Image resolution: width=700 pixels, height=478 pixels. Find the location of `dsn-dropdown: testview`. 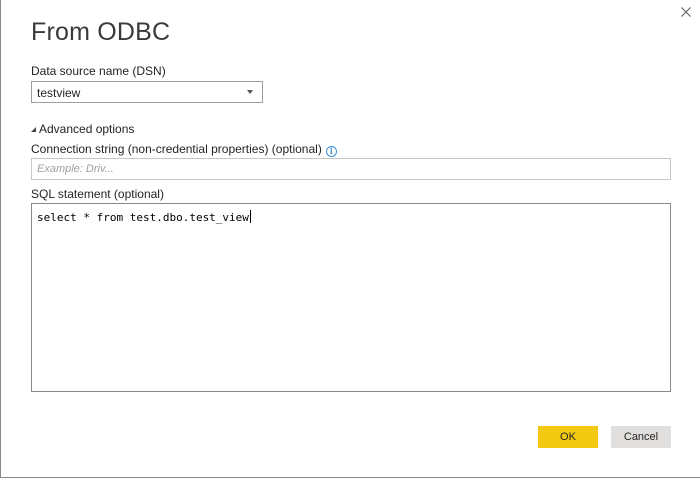

dsn-dropdown: testview is located at coordinates (147, 92).